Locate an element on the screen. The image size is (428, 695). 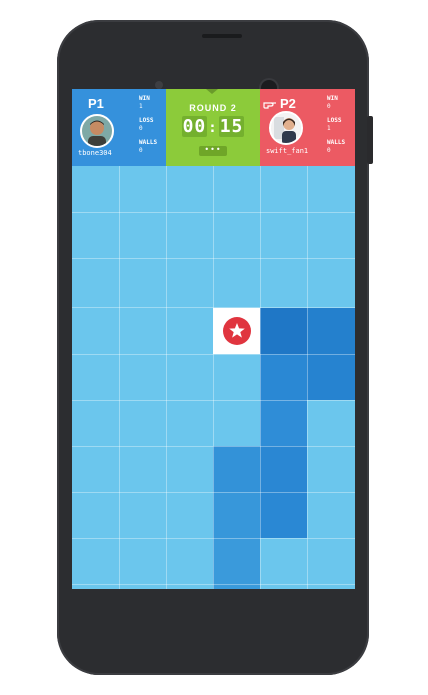
player1-avatar-image is located at coordinates (97, 131).